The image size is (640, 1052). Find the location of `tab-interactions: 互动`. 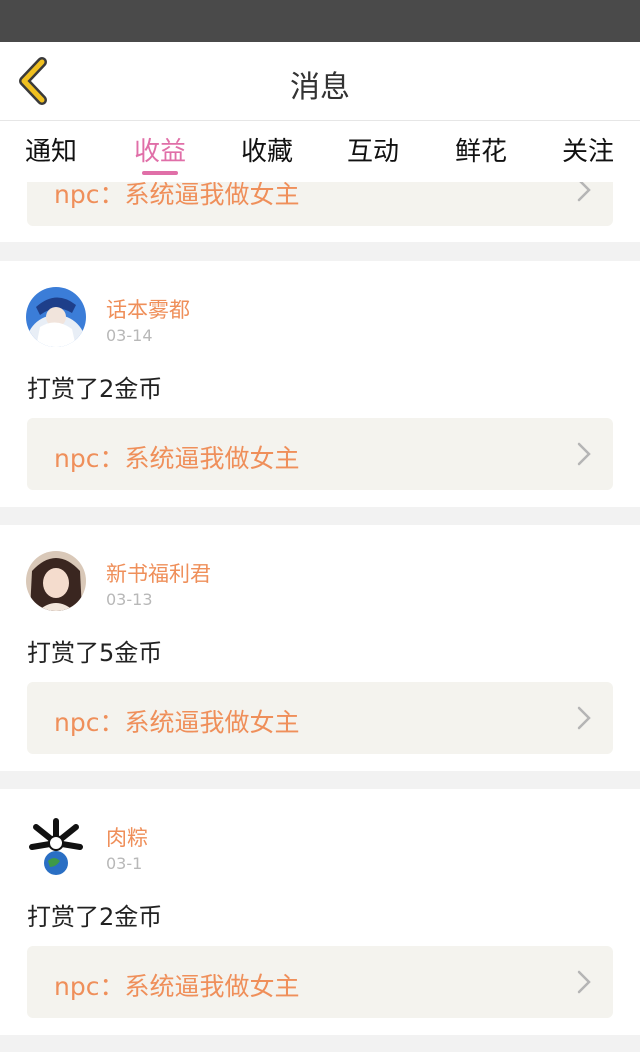

tab-interactions: 互动 is located at coordinates (373, 149).